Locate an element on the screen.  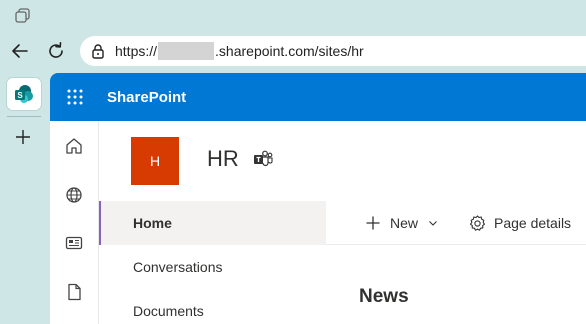
site-navigation: Home Conversations Documents is located at coordinates (212, 262).